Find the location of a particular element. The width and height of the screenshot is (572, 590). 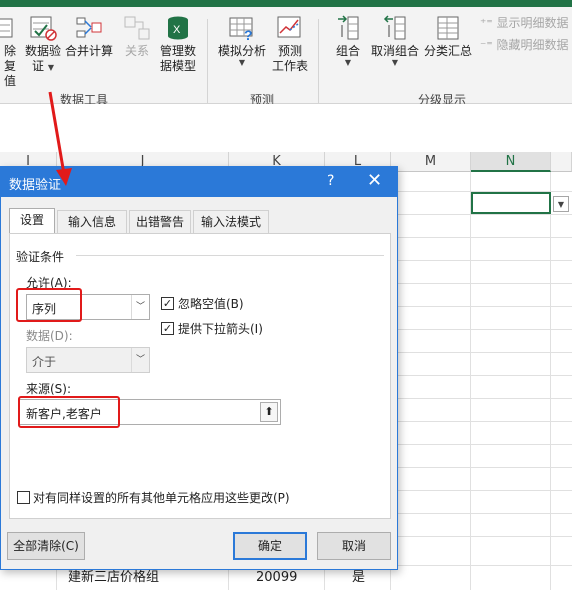

svg-text: X is located at coordinates (177, 30).